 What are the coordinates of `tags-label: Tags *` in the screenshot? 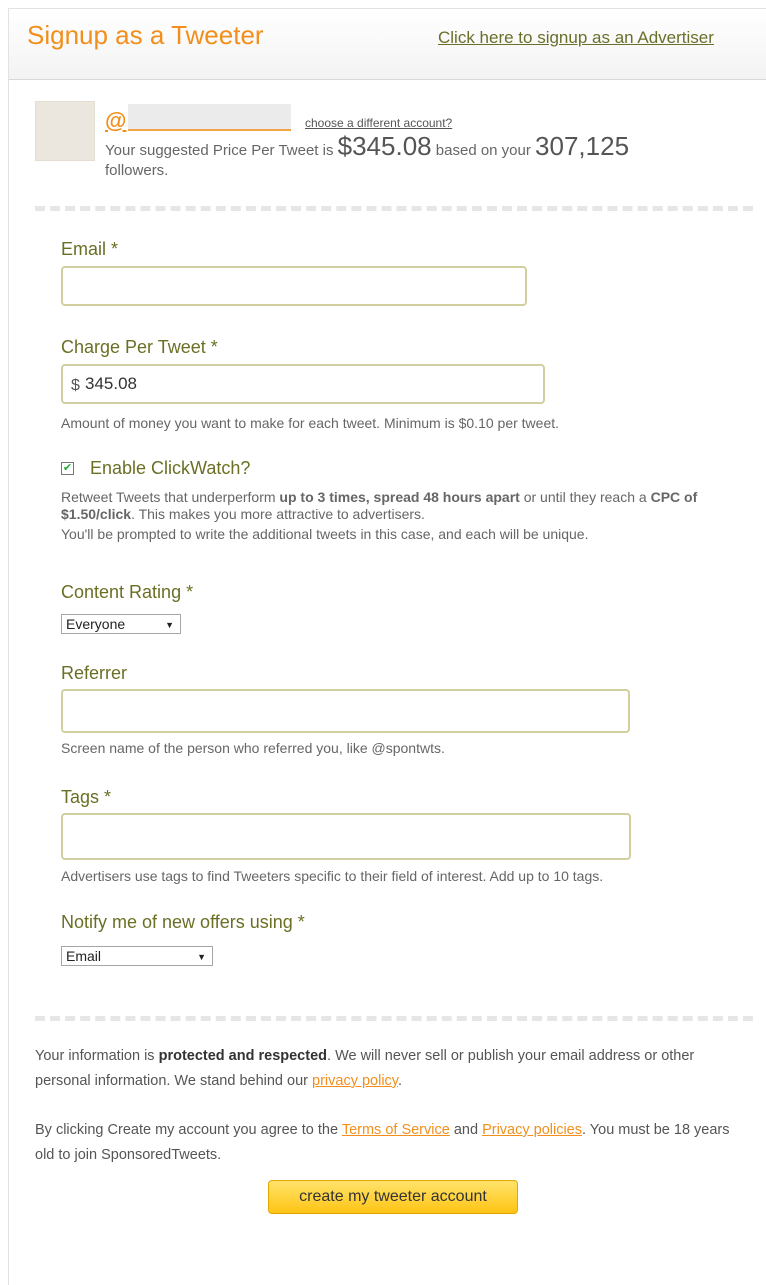 It's located at (86, 797).